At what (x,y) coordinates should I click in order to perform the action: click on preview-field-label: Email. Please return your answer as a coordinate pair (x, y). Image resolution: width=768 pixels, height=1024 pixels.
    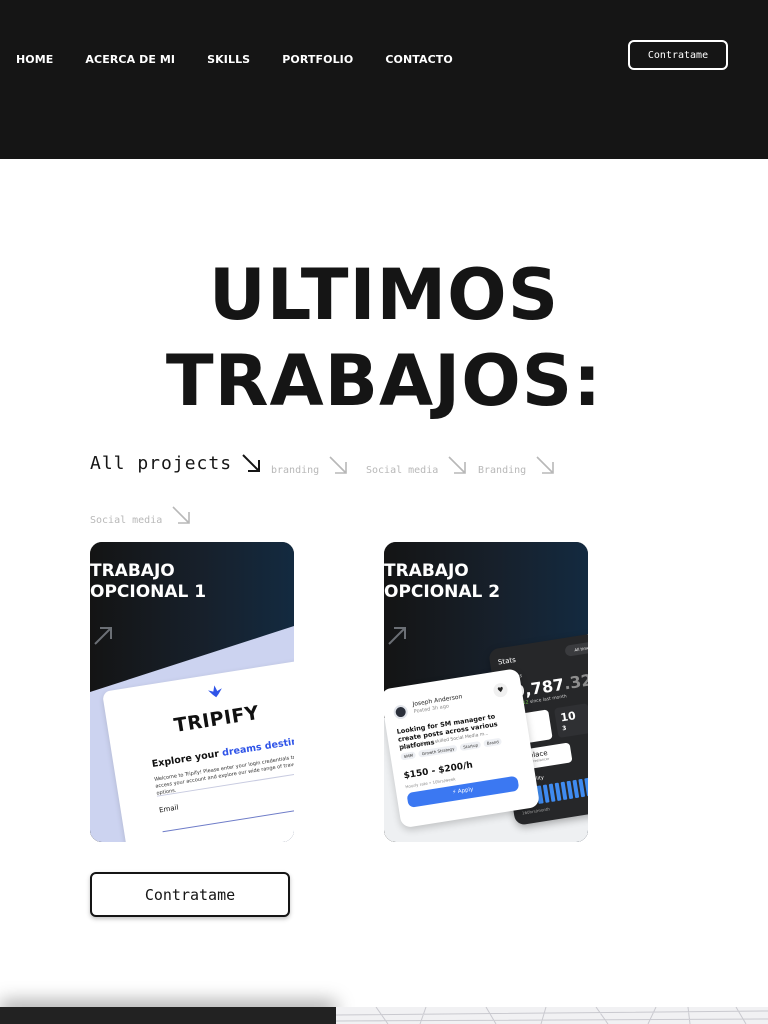
    Looking at the image, I should click on (169, 809).